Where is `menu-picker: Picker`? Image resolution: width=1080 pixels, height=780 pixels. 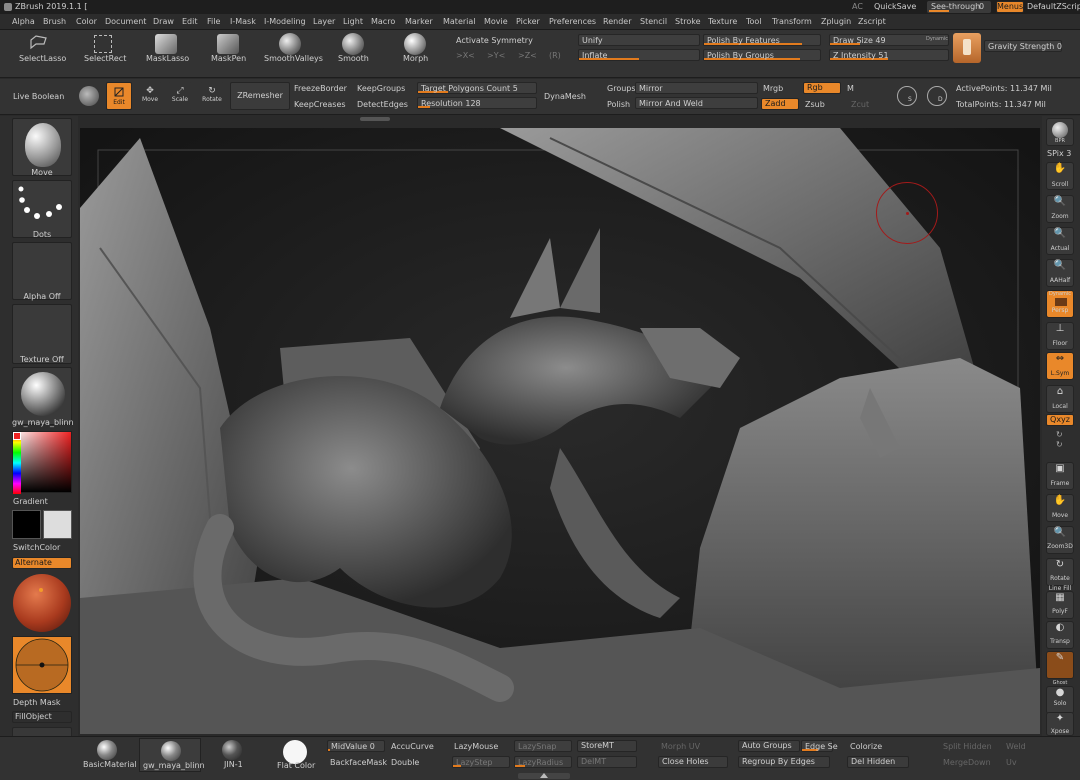 menu-picker: Picker is located at coordinates (528, 21).